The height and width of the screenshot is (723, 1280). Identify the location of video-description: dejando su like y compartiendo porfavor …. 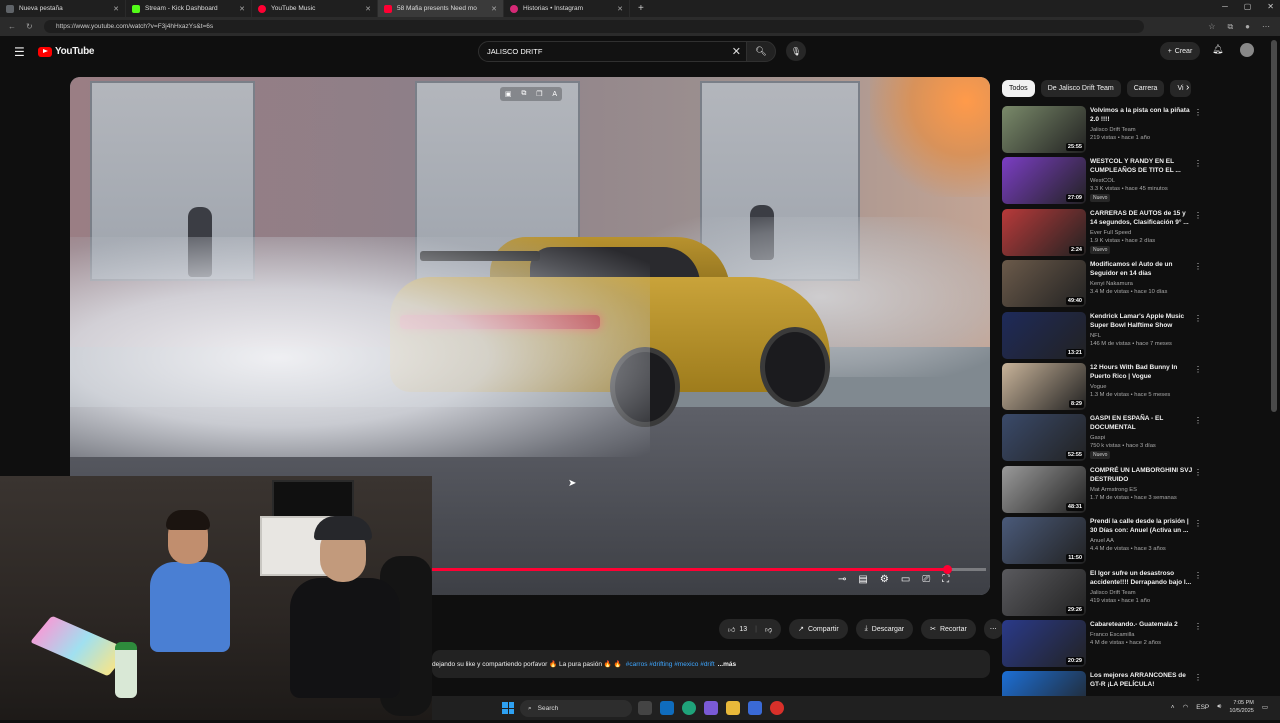
(711, 664).